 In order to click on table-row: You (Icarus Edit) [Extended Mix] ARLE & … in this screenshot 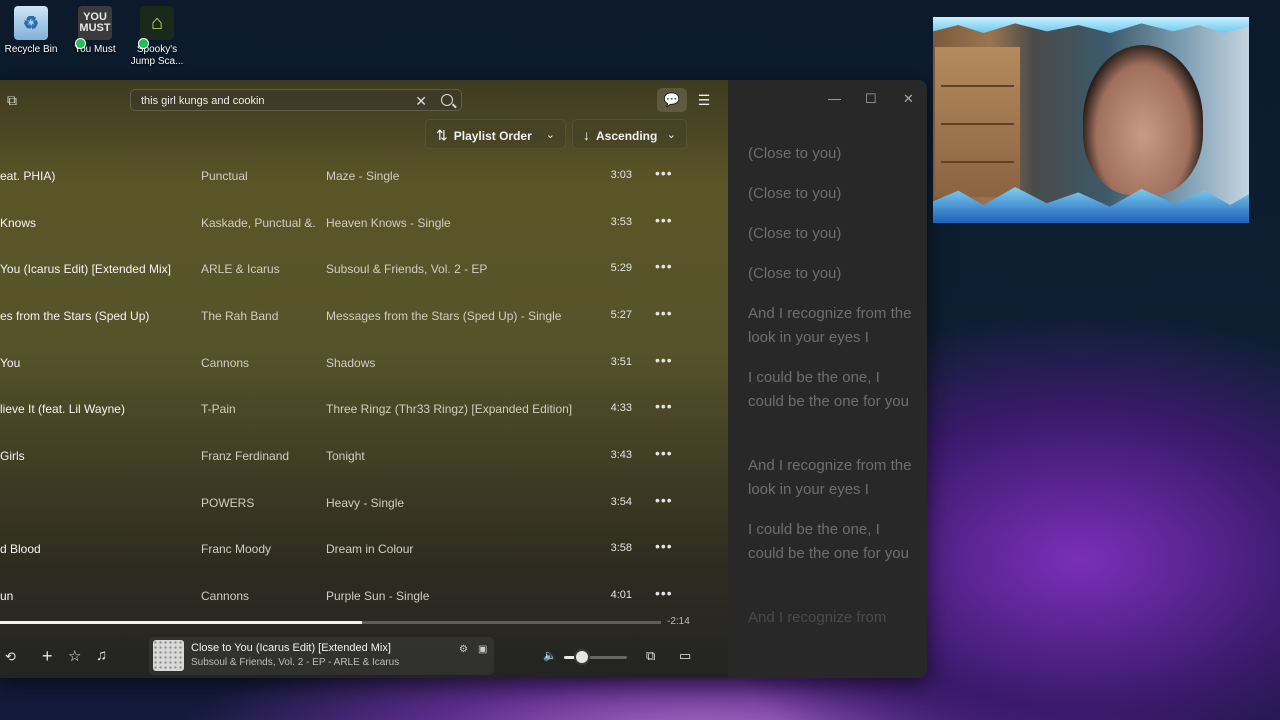, I will do `click(364, 270)`.